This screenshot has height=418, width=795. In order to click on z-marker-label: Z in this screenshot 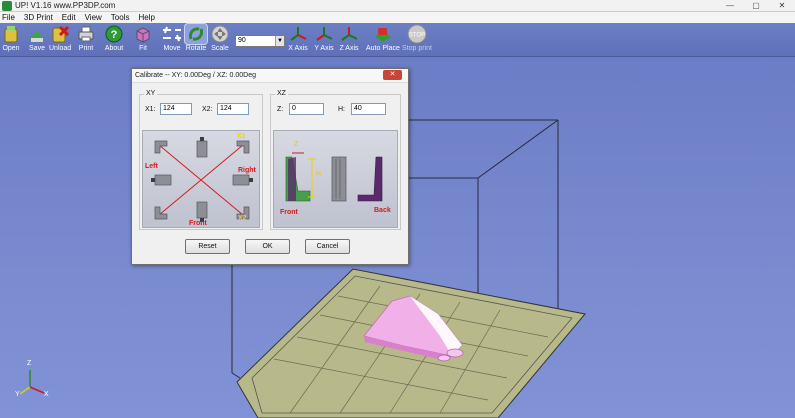, I will do `click(296, 144)`.